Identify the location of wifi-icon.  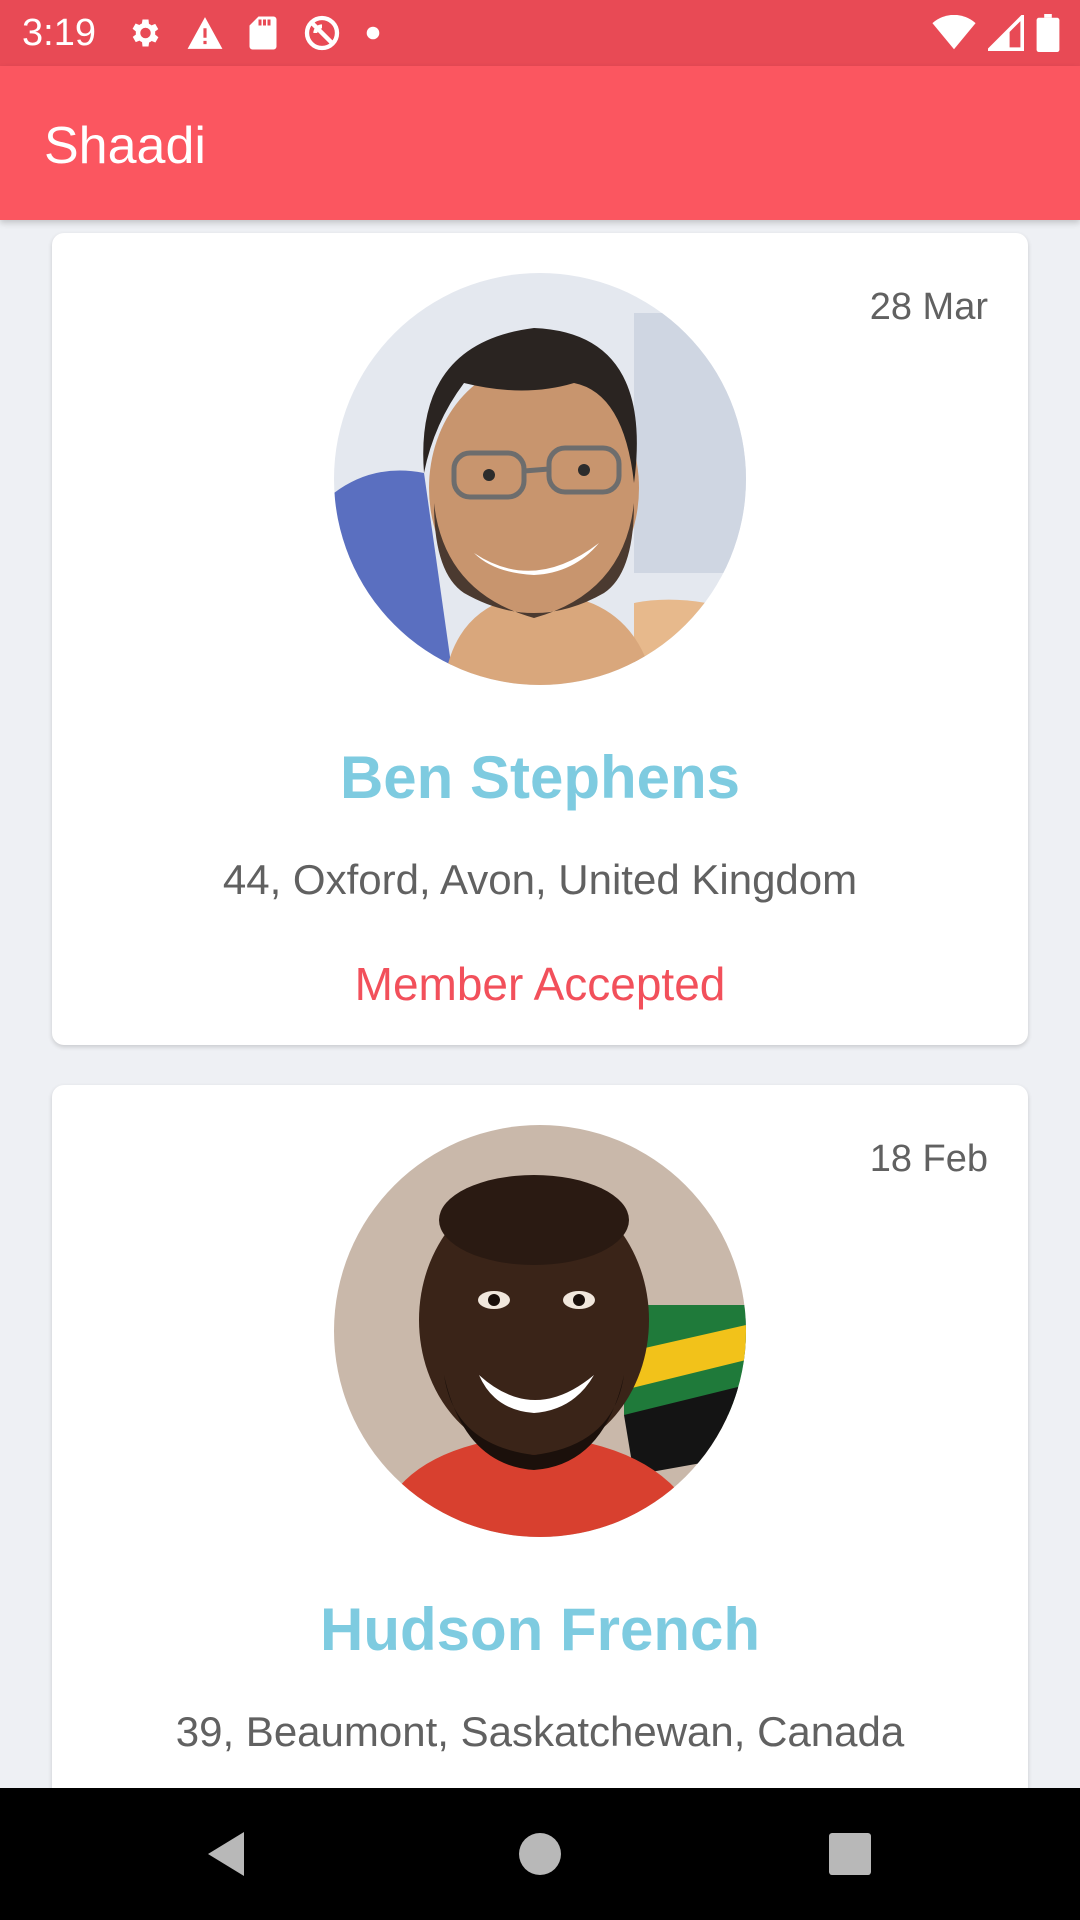
(954, 33).